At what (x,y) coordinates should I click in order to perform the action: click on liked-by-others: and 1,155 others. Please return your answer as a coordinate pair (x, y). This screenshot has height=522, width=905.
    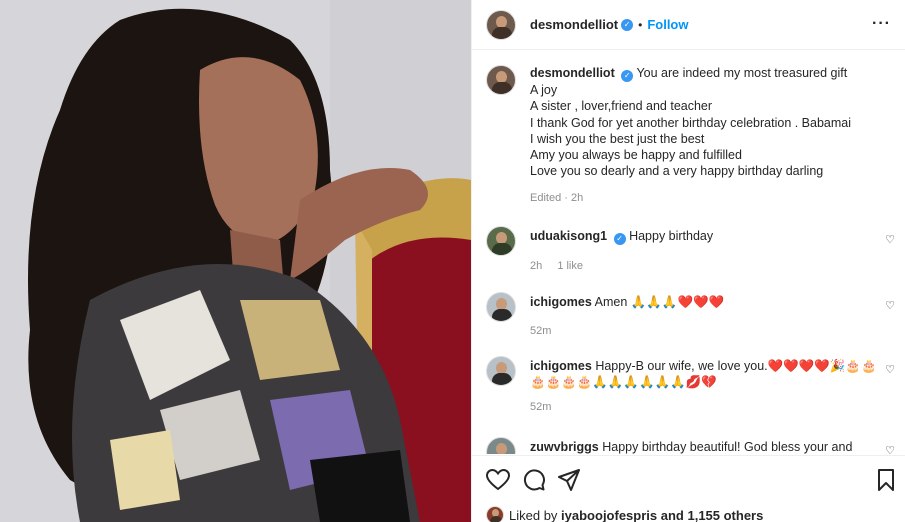
    Looking at the image, I should click on (712, 515).